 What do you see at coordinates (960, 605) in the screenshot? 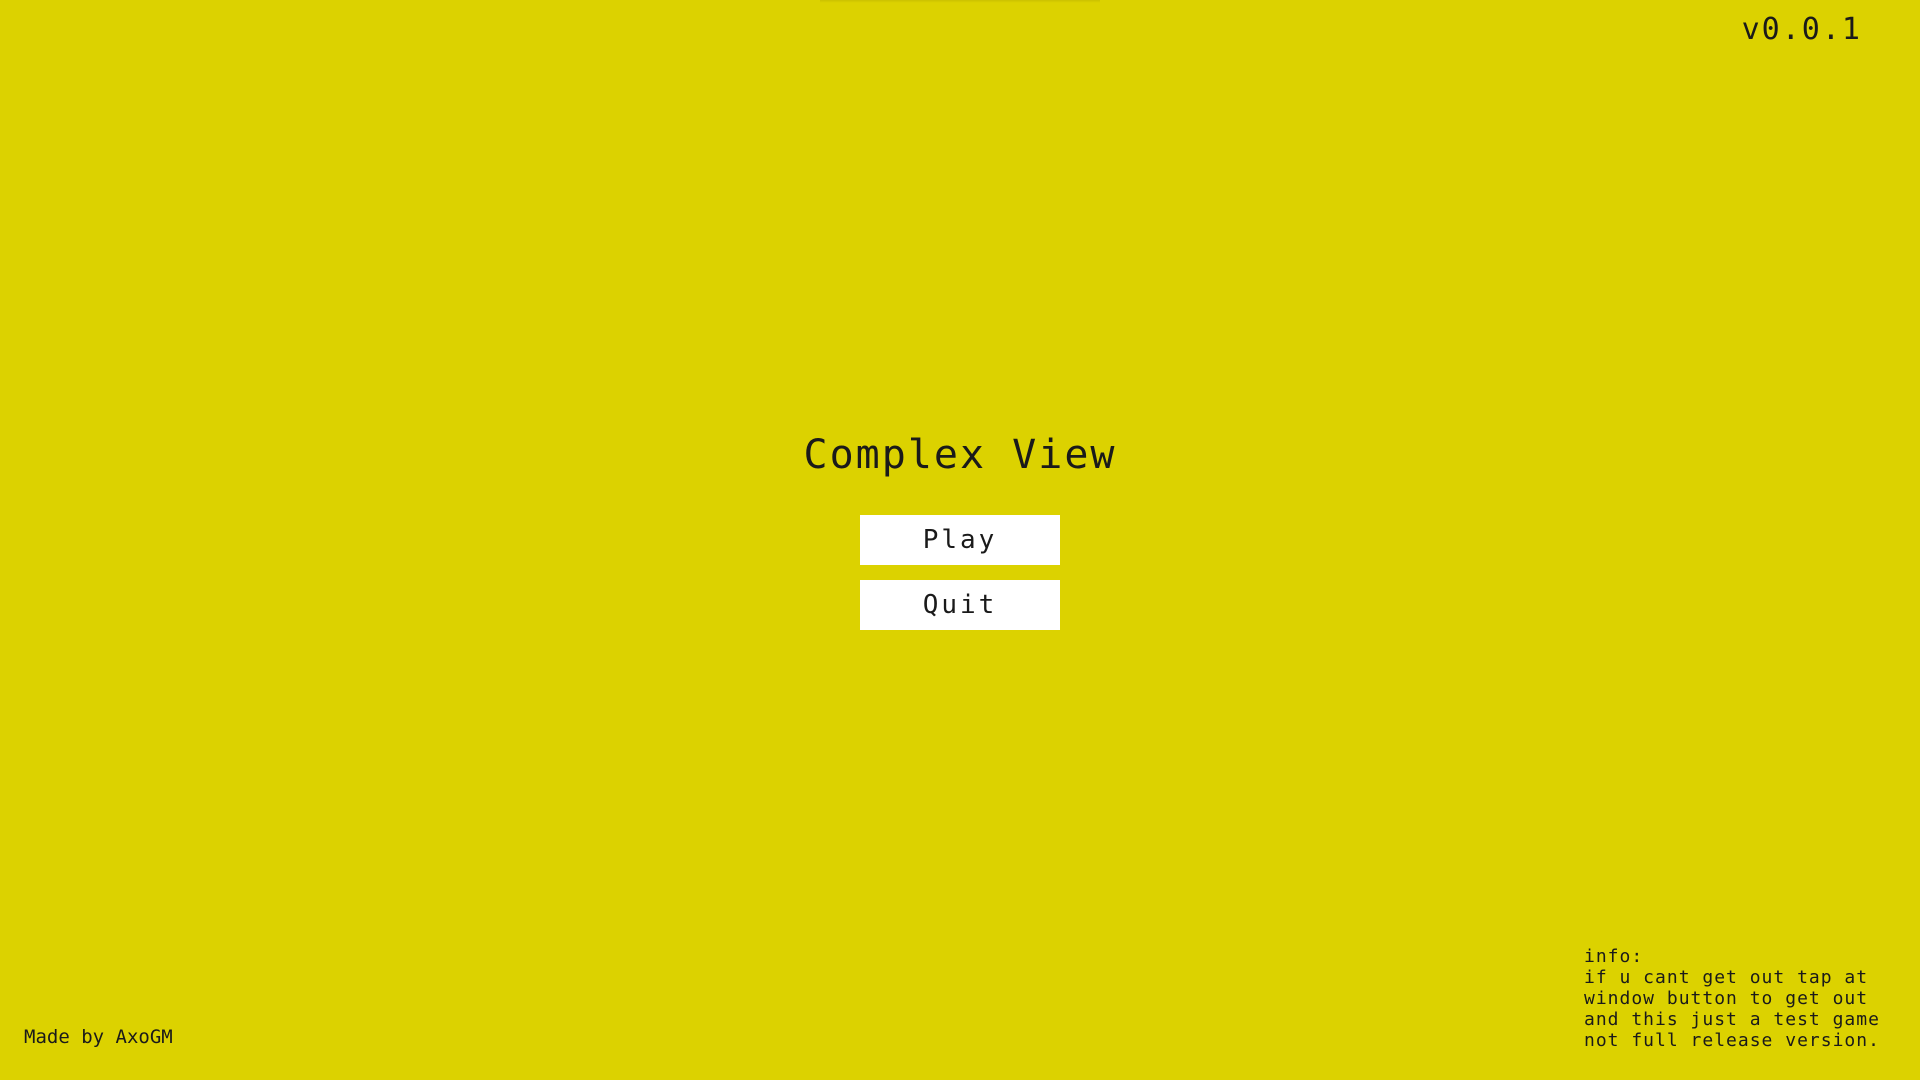
I see `quit-button: Quit` at bounding box center [960, 605].